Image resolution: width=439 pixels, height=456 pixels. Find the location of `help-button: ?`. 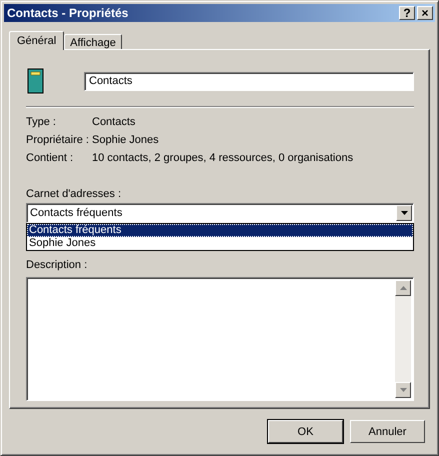

help-button: ? is located at coordinates (407, 13).